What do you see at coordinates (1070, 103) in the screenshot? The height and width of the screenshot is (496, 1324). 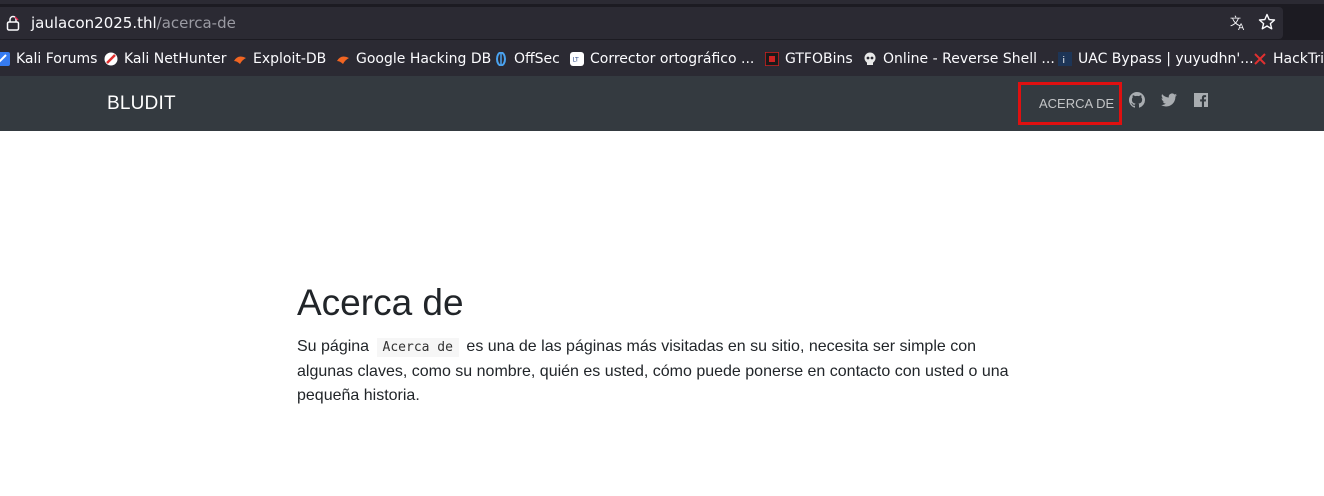 I see `highlight-annotation` at bounding box center [1070, 103].